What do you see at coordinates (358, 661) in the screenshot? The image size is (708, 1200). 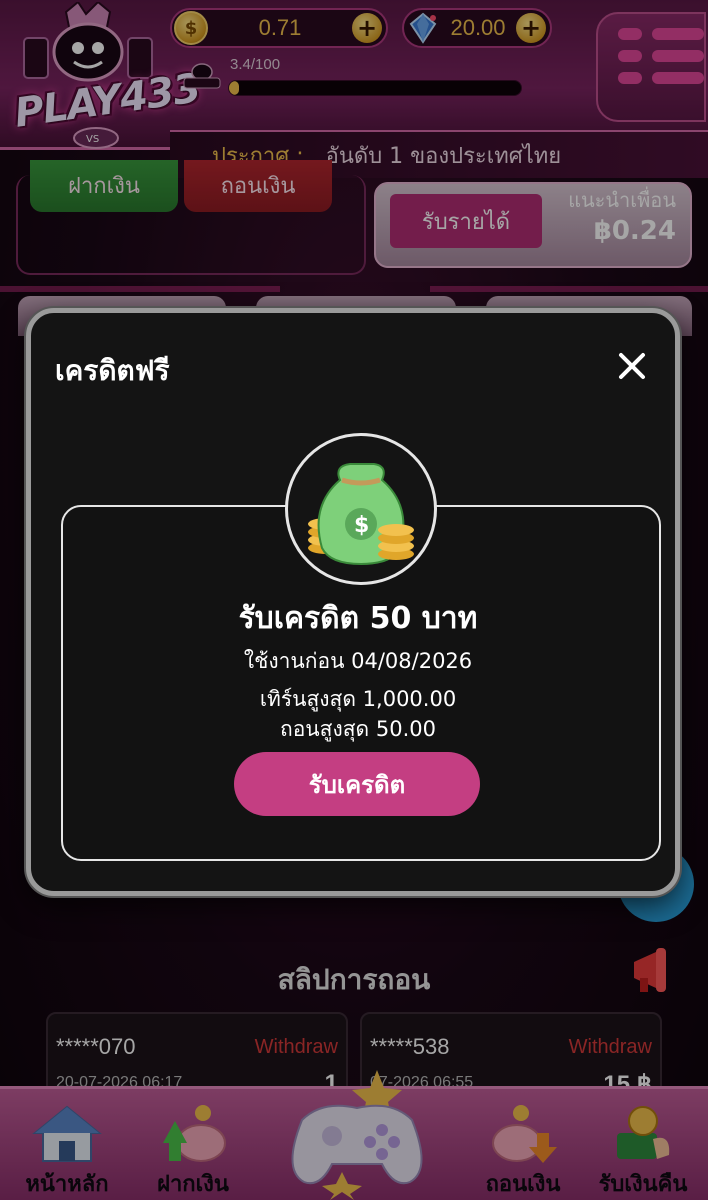 I see `expiry-date-text: ใช้งานก่อน 04/08/2026` at bounding box center [358, 661].